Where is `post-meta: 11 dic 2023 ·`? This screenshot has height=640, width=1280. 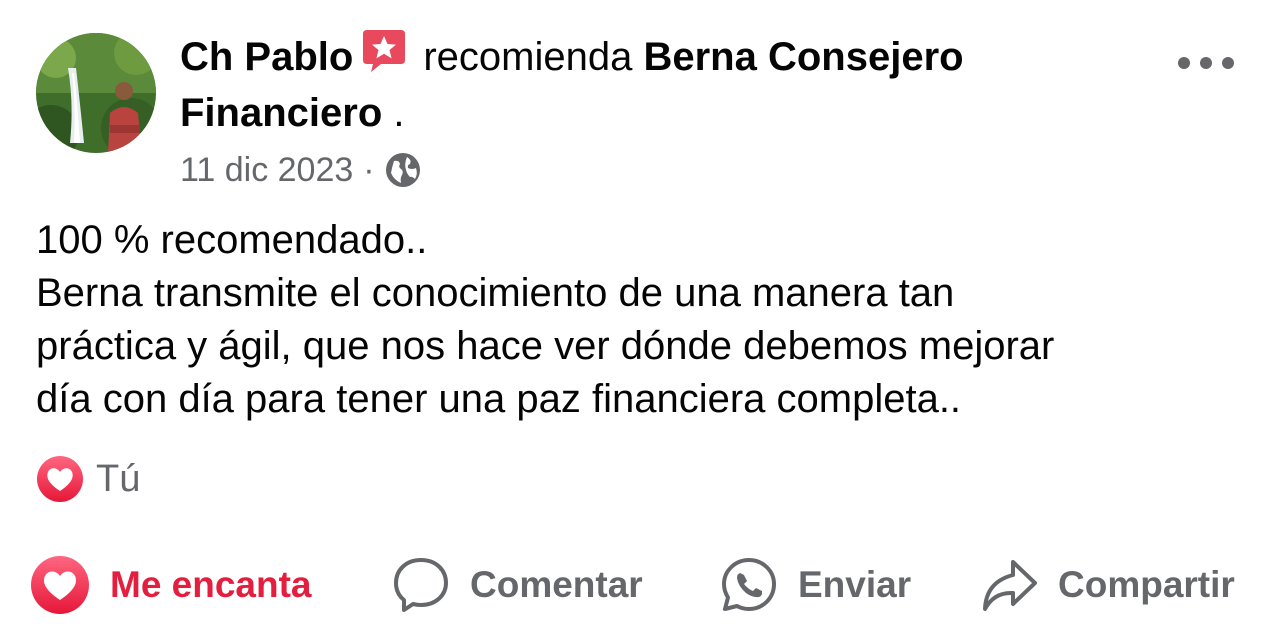
post-meta: 11 dic 2023 · is located at coordinates (300, 170).